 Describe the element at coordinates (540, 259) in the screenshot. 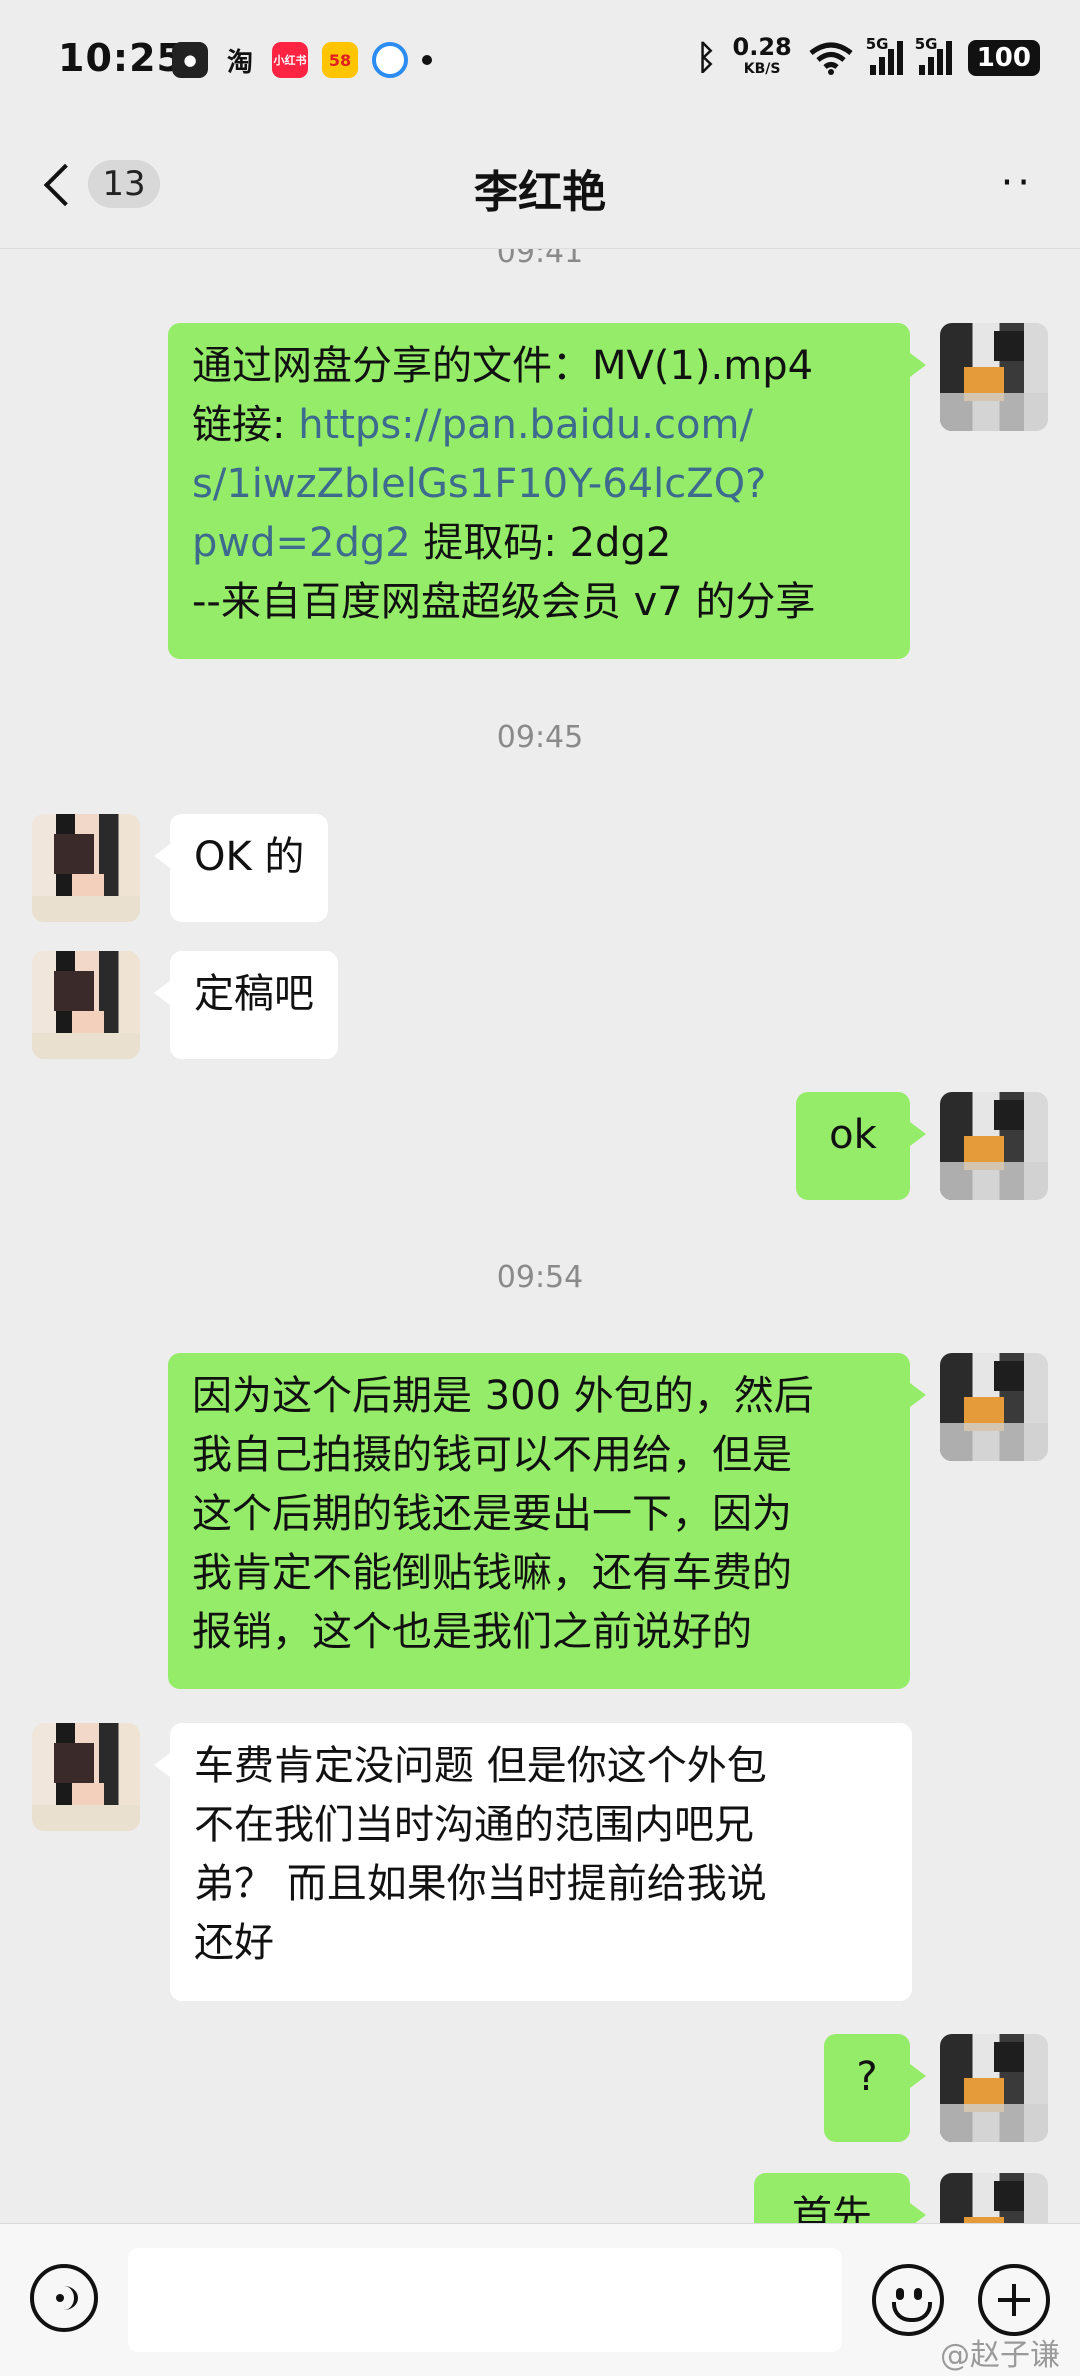

I see `timestamp: 09:41` at that location.